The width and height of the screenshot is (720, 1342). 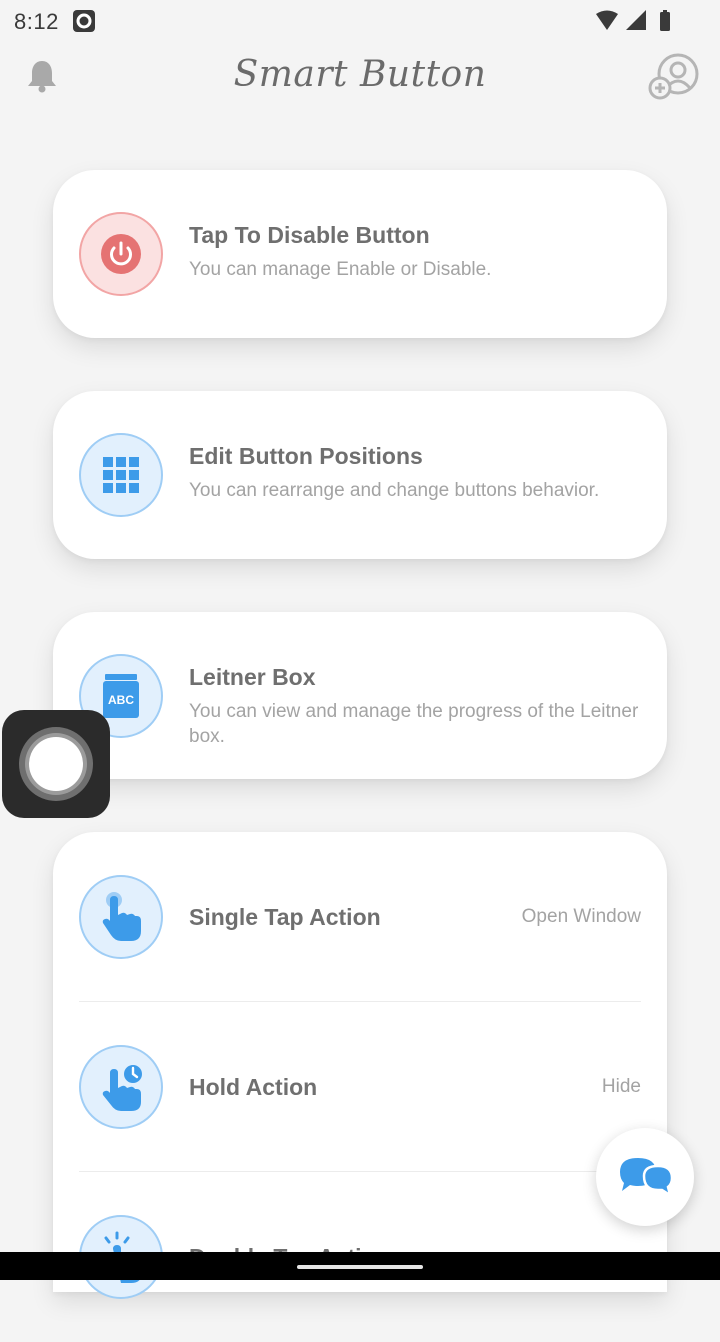 I want to click on cellular-icon, so click(x=636, y=20).